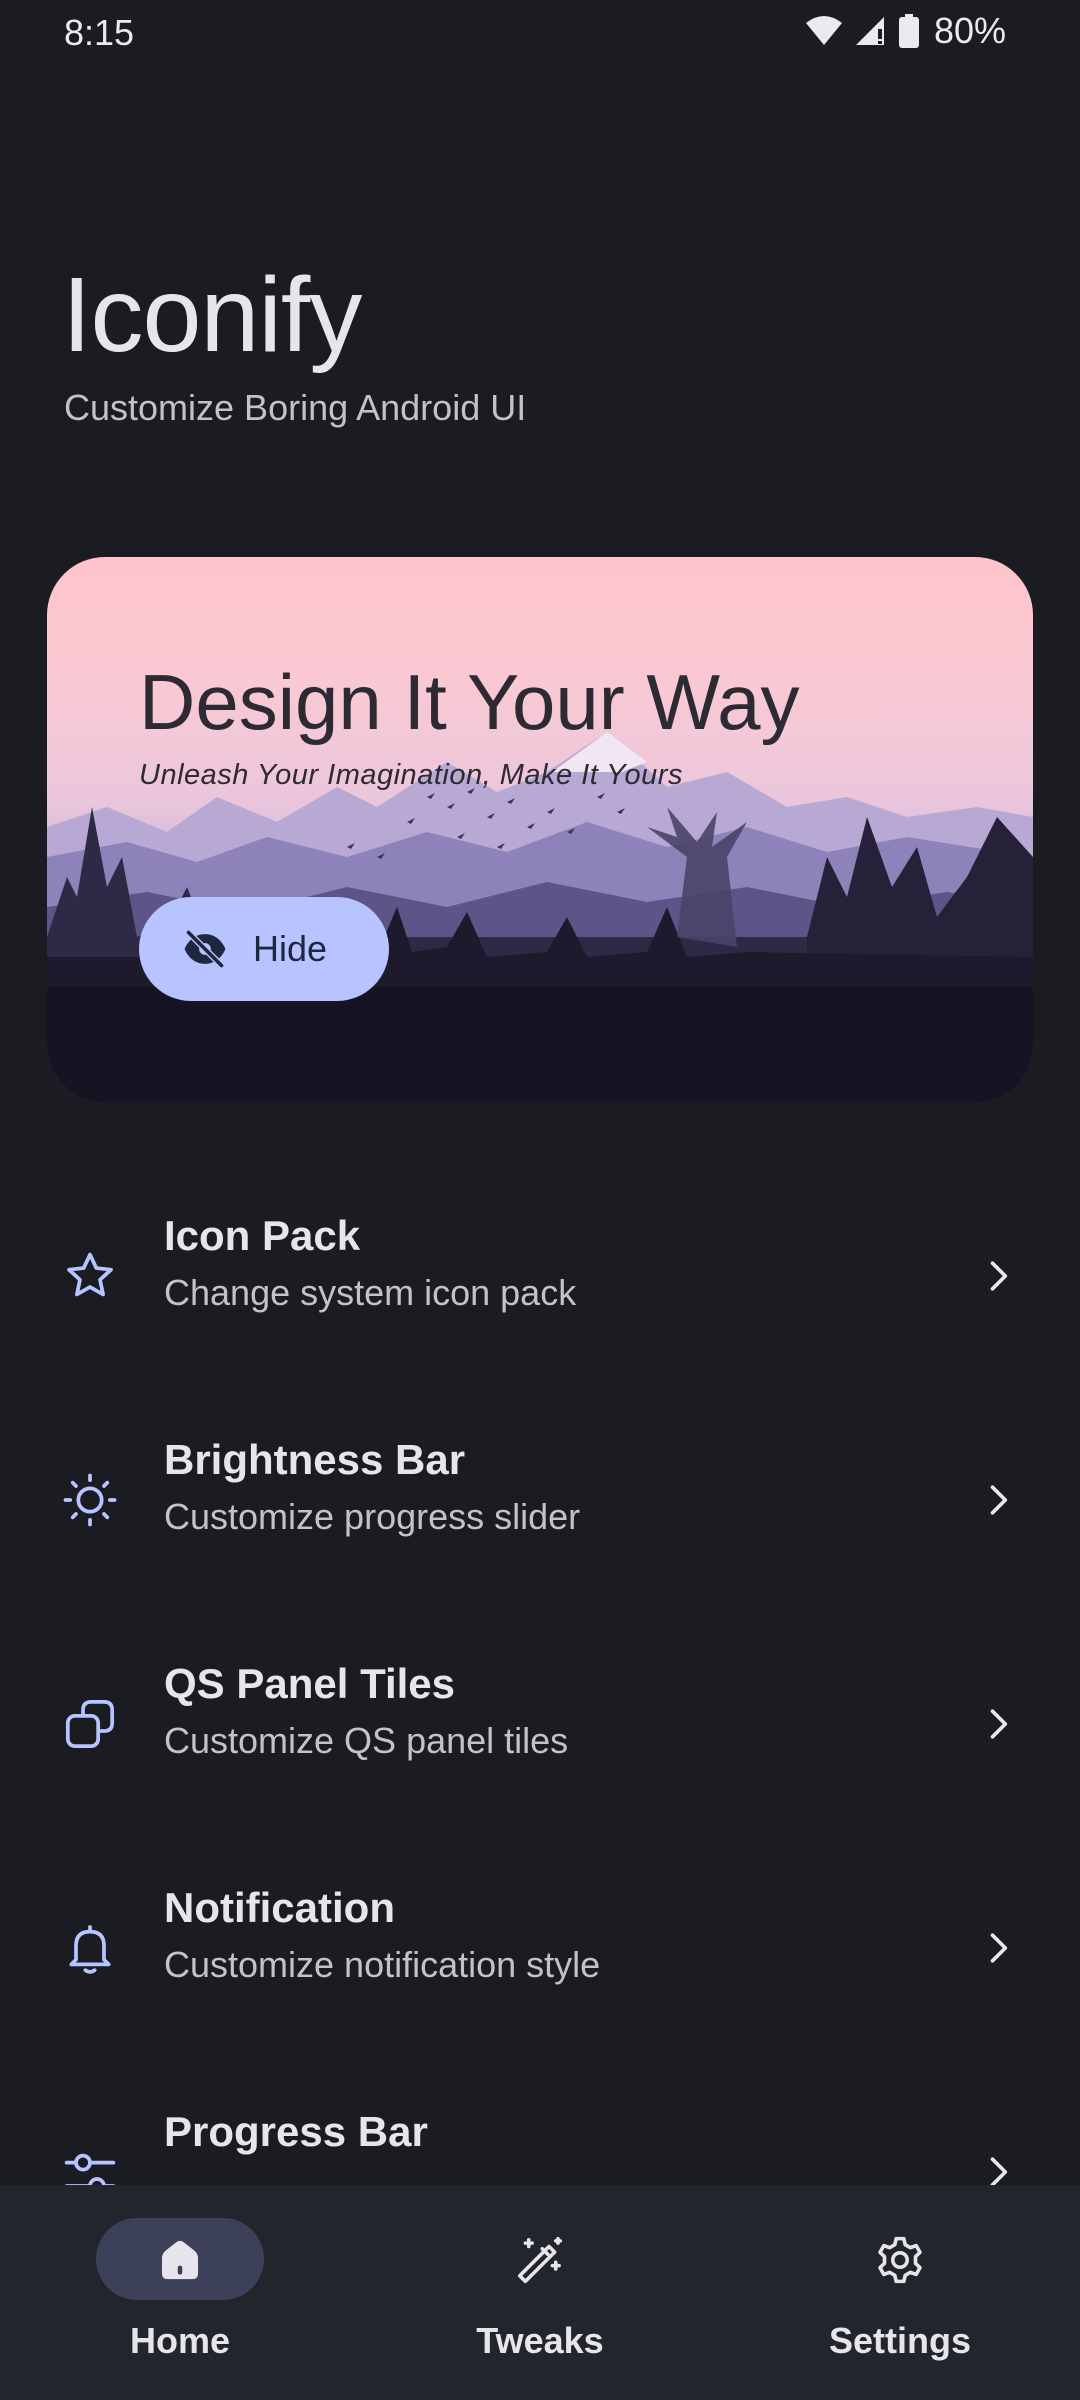 Image resolution: width=1080 pixels, height=2400 pixels. I want to click on menu-item-title: Notification, so click(279, 1907).